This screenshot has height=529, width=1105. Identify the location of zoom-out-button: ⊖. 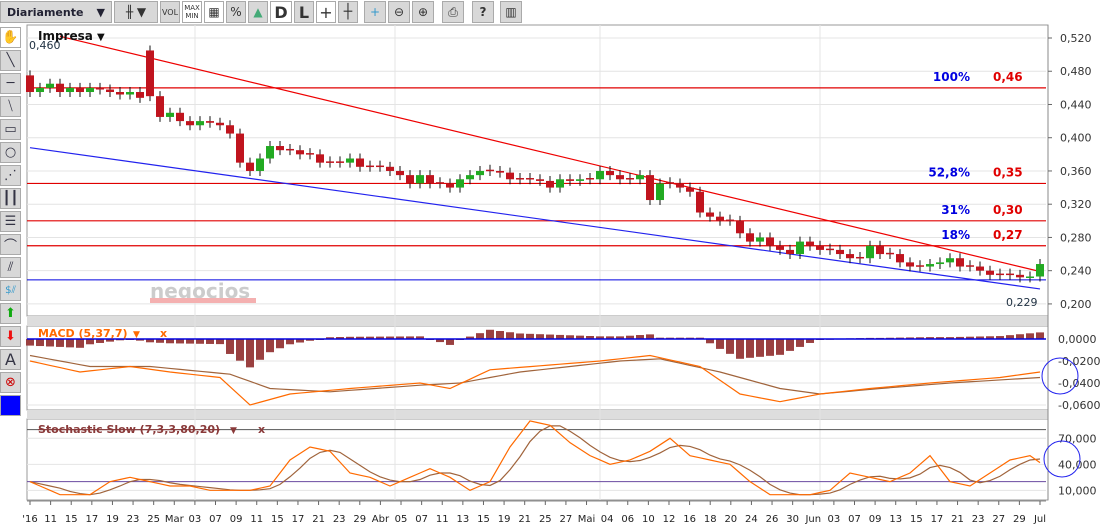
(399, 12).